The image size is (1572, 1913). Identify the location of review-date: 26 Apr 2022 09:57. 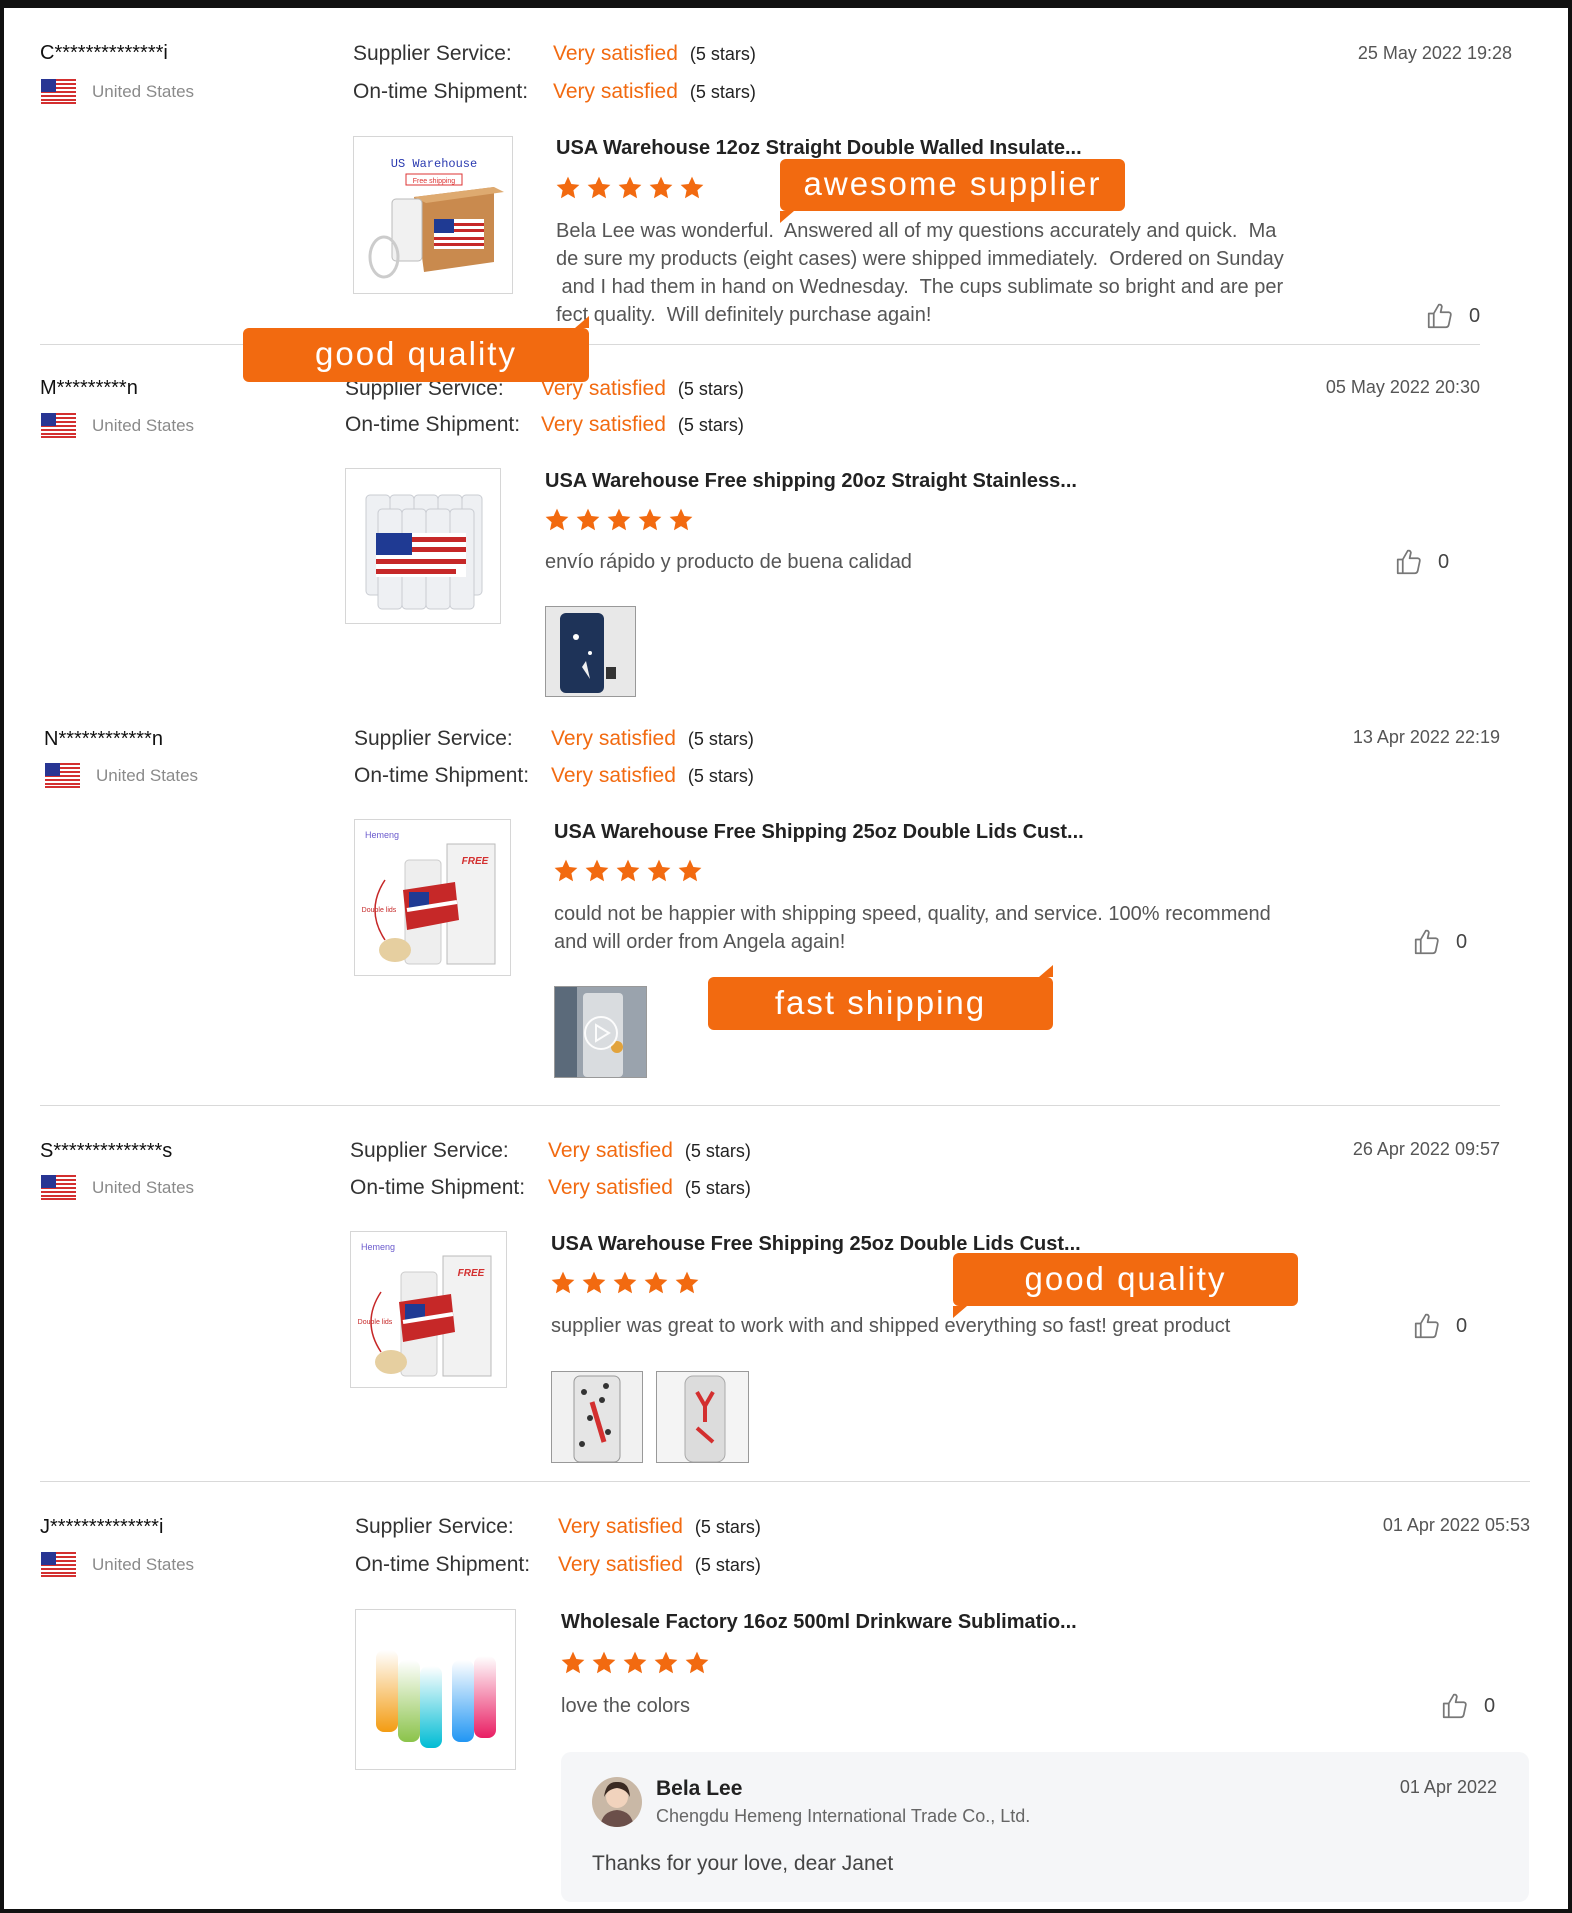
(1426, 1149).